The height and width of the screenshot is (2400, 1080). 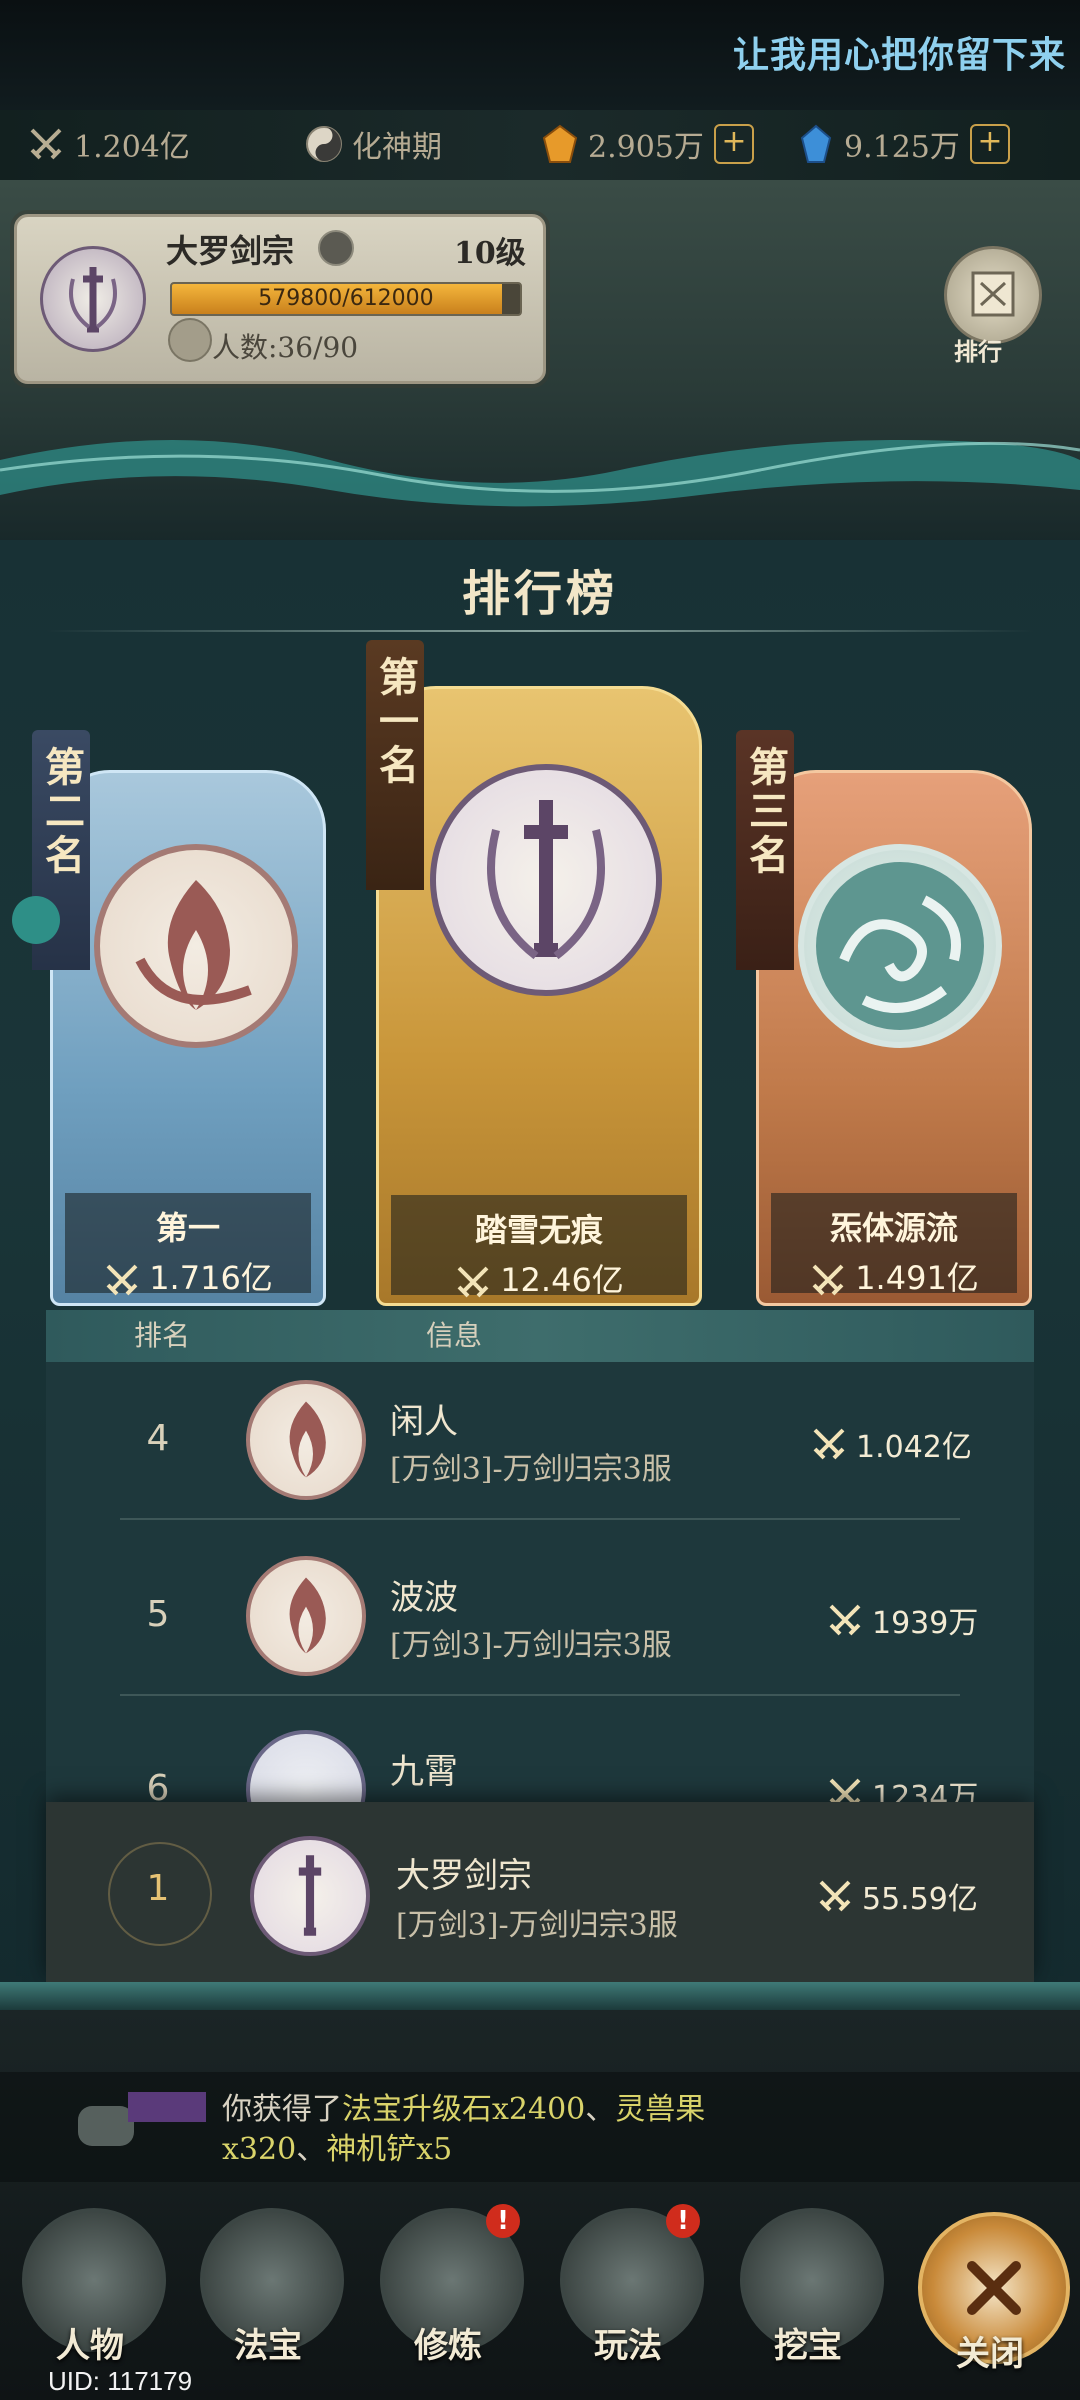 I want to click on row-power: 1234万, so click(x=902, y=1787).